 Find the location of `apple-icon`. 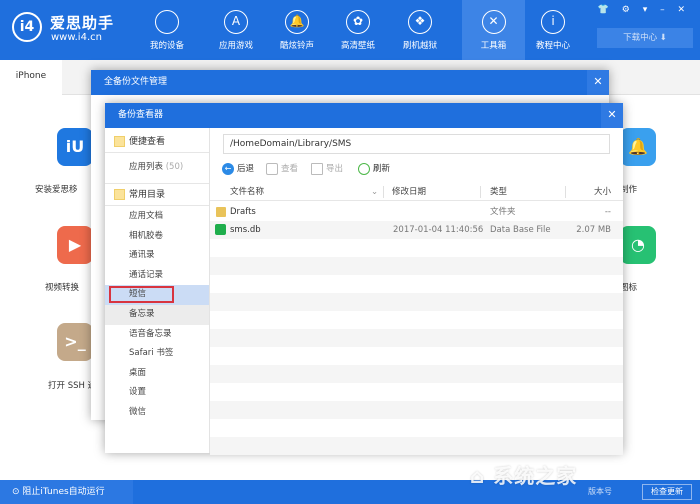

apple-icon is located at coordinates (167, 22).